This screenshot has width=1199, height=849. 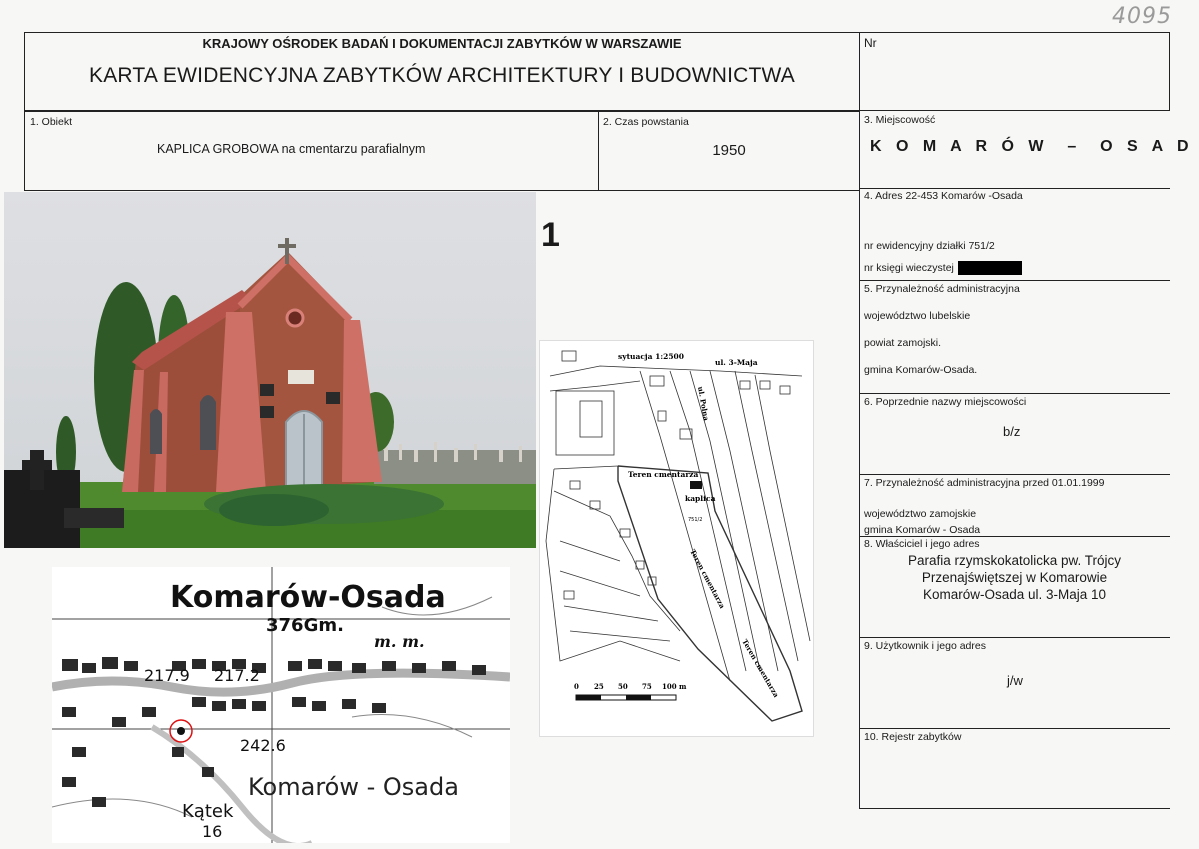 What do you see at coordinates (909, 267) in the screenshot?
I see `ksiega-label: nr księgi wieczystej` at bounding box center [909, 267].